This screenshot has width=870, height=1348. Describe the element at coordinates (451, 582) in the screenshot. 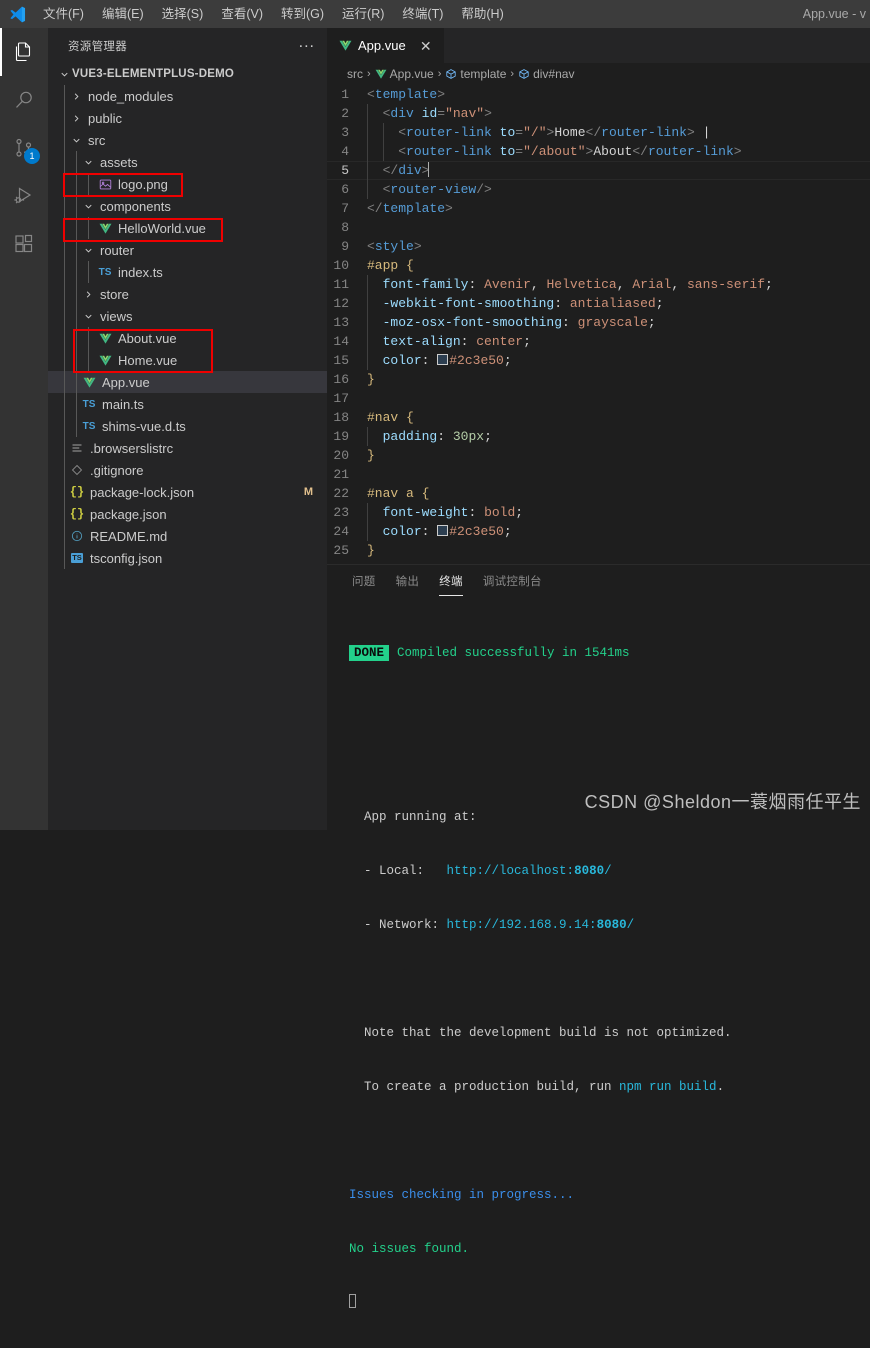

I see `panel-tab-terminal: 终端` at that location.